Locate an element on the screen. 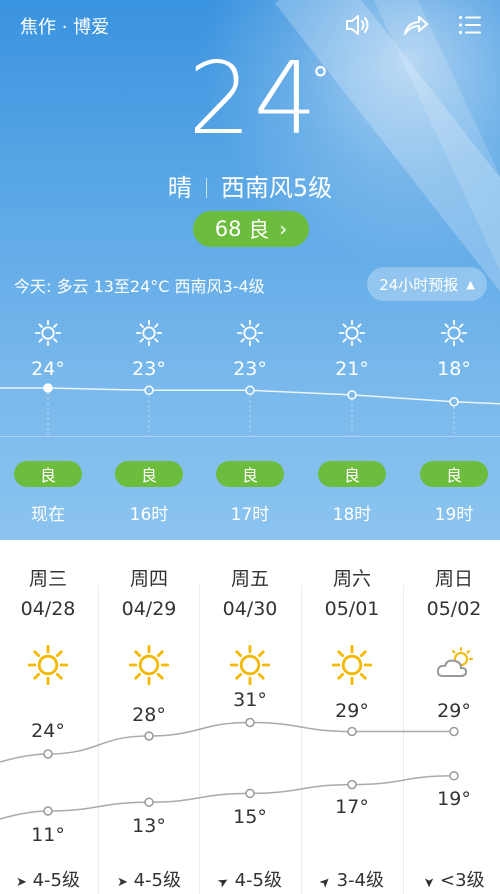 The width and height of the screenshot is (500, 894). day-wind: ➤ <3级 is located at coordinates (452, 879).